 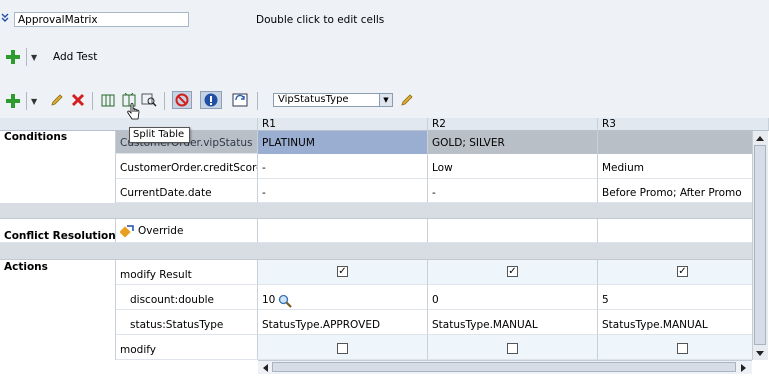 What do you see at coordinates (285, 299) in the screenshot?
I see `magnifier-icon` at bounding box center [285, 299].